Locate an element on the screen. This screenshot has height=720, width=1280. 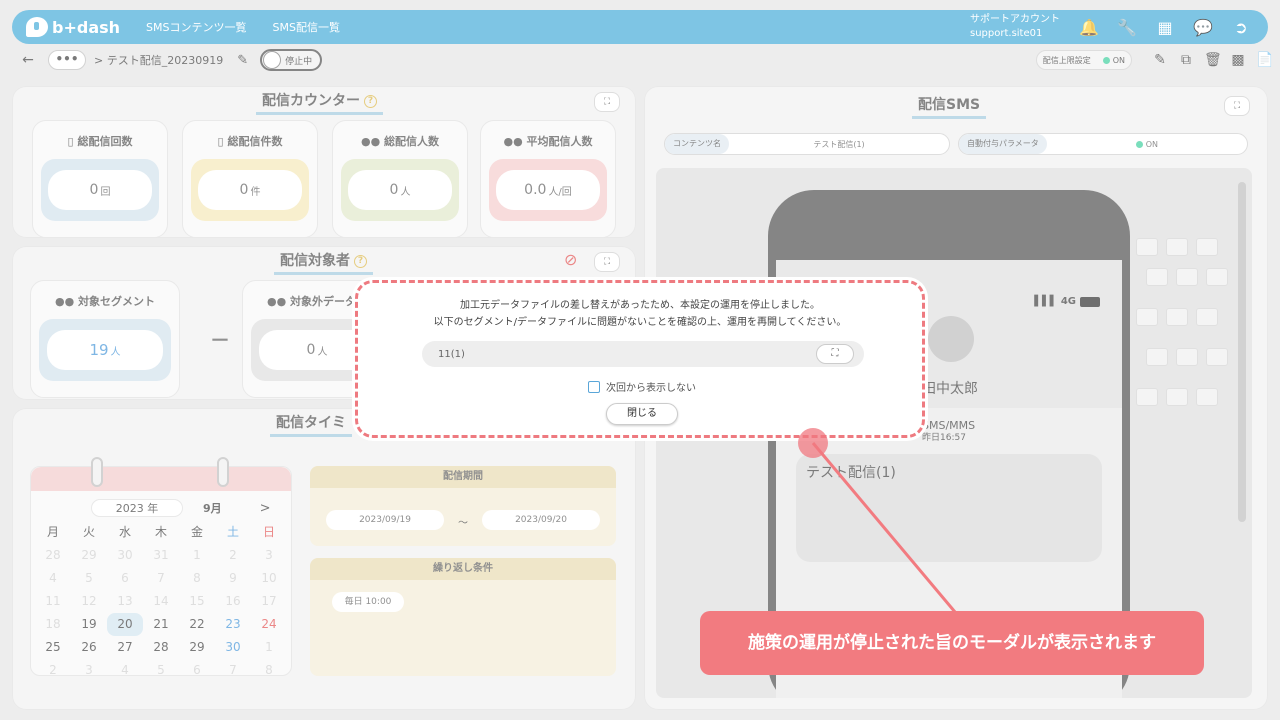
callout-pointer-dot is located at coordinates (813, 443).